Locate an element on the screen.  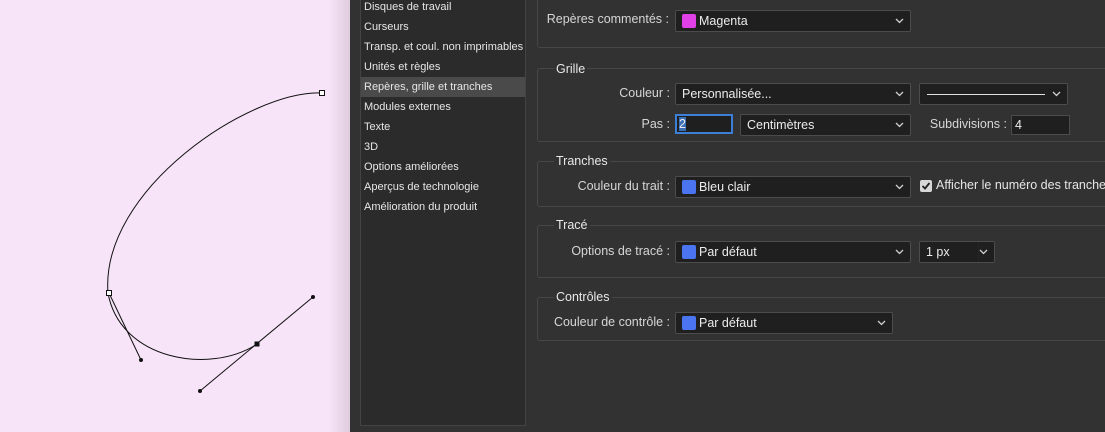
tranches-numbers-checkbox is located at coordinates (926, 186).